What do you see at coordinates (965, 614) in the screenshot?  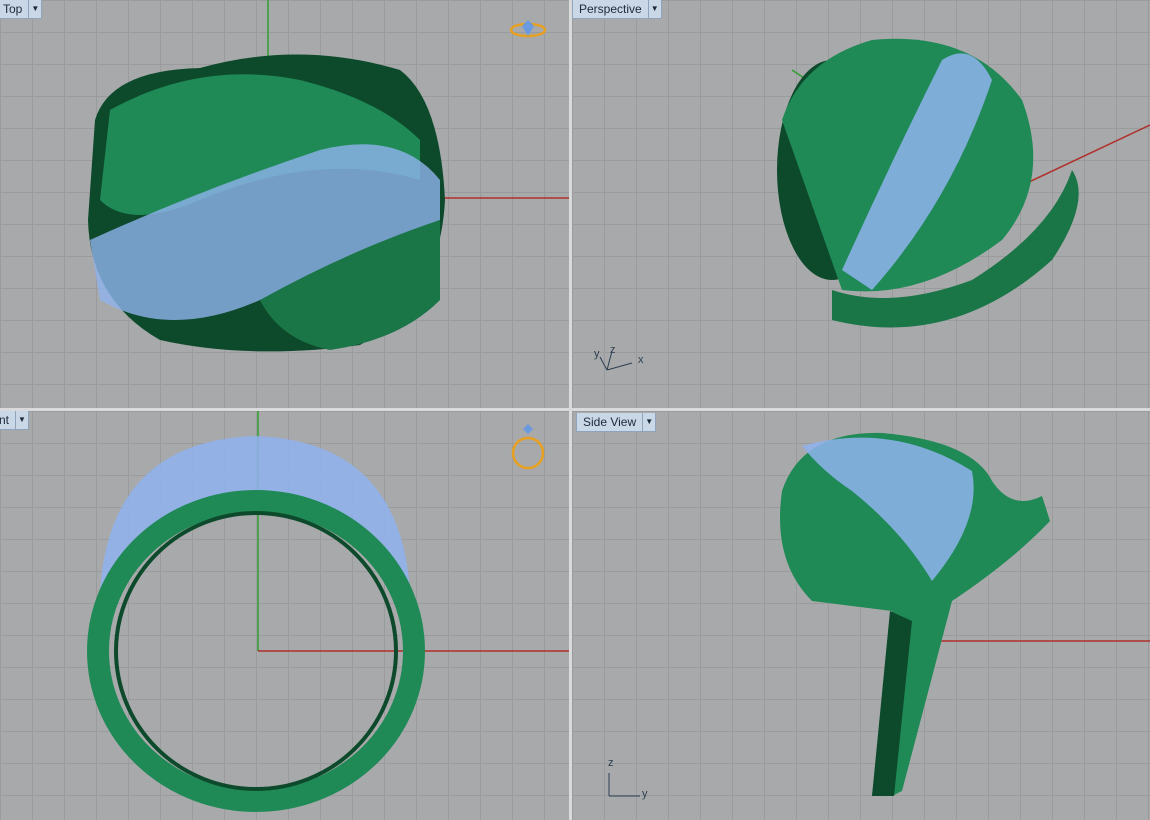 I see `ring-side-render` at bounding box center [965, 614].